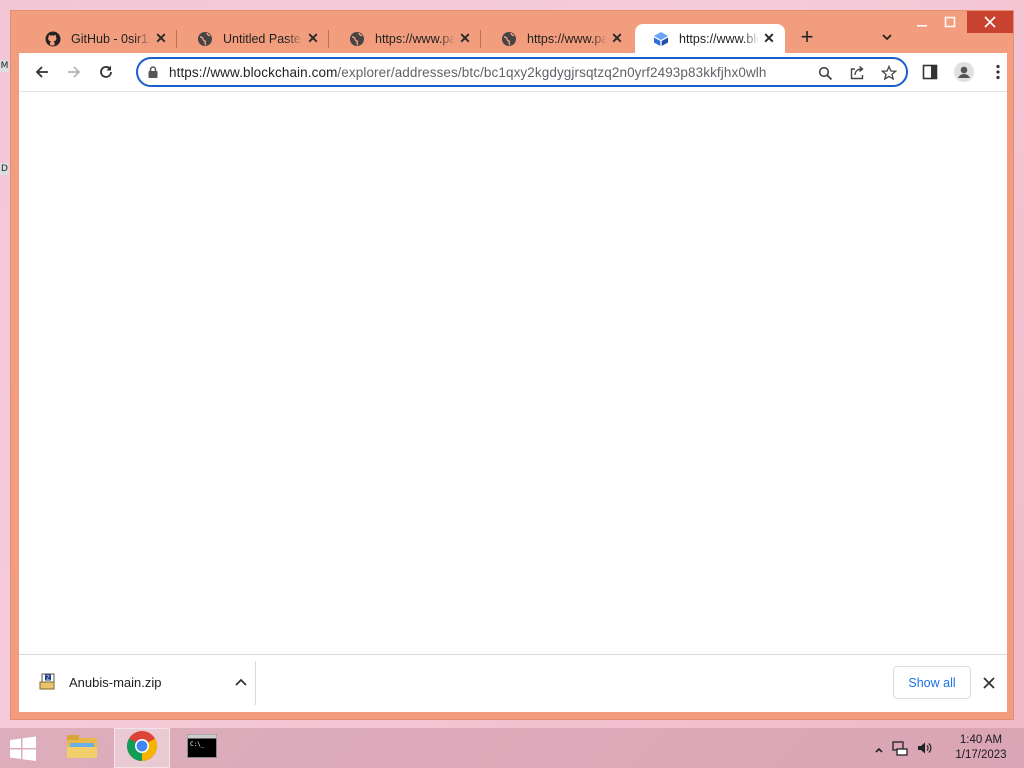 Image resolution: width=1024 pixels, height=768 pixels. I want to click on chevron-up-icon, so click(241, 683).